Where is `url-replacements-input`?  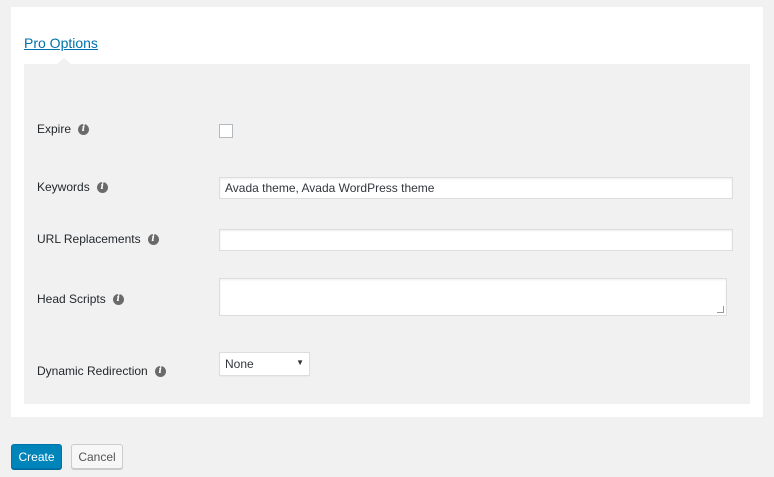
url-replacements-input is located at coordinates (476, 240).